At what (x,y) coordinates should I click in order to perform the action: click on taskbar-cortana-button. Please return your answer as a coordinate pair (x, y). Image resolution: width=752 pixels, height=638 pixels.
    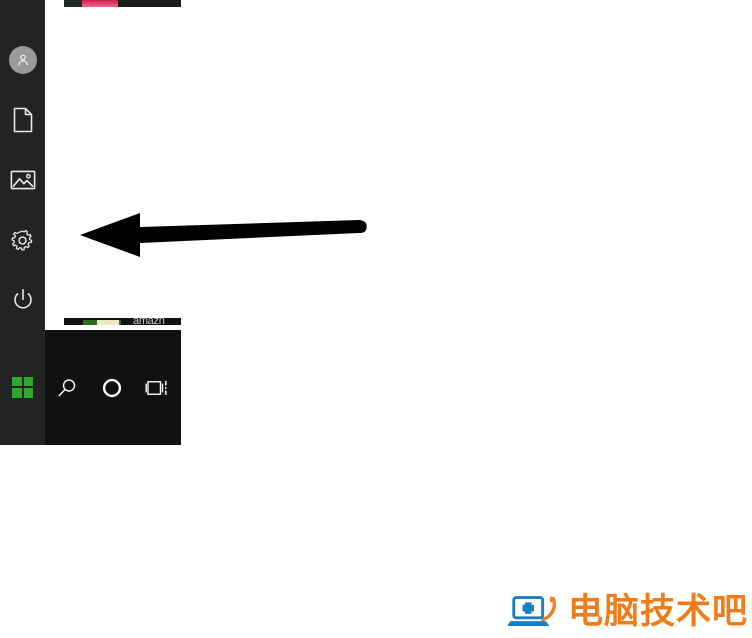
    Looking at the image, I should click on (112, 388).